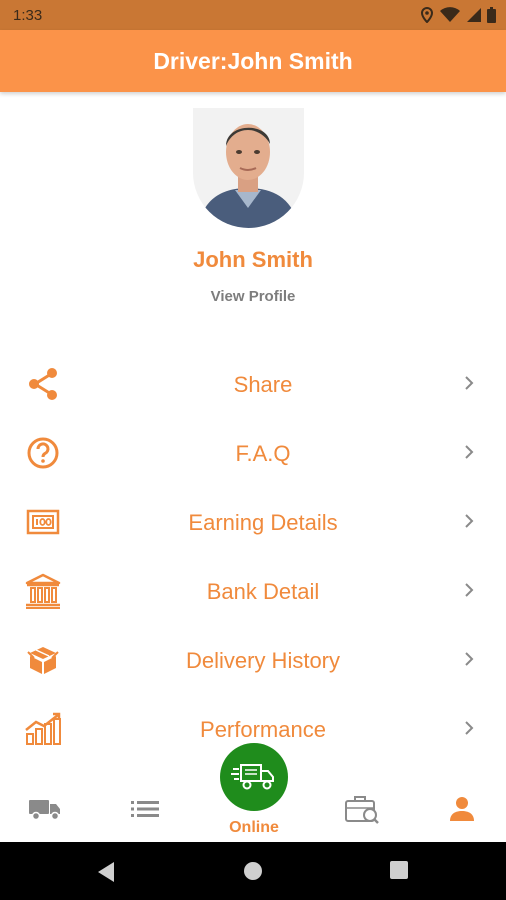  I want to click on growth-chart-icon, so click(43, 729).